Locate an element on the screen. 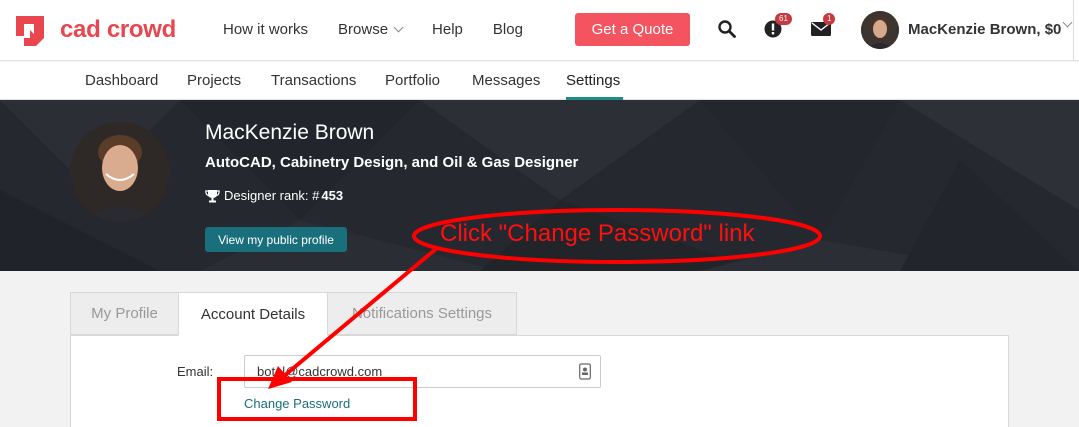  highlight-box is located at coordinates (317, 399).